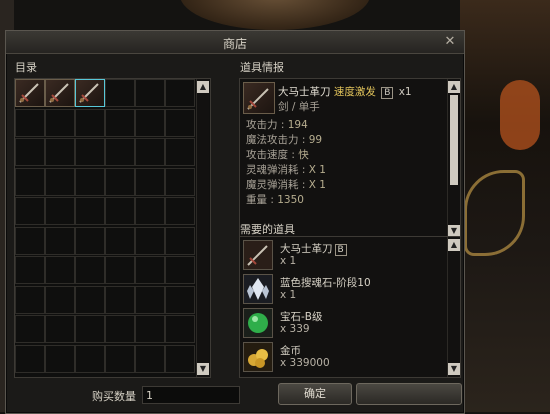 Image resolution: width=550 pixels, height=414 pixels. What do you see at coordinates (114, 396) in the screenshot?
I see `quantity-label: 购买数量` at bounding box center [114, 396].